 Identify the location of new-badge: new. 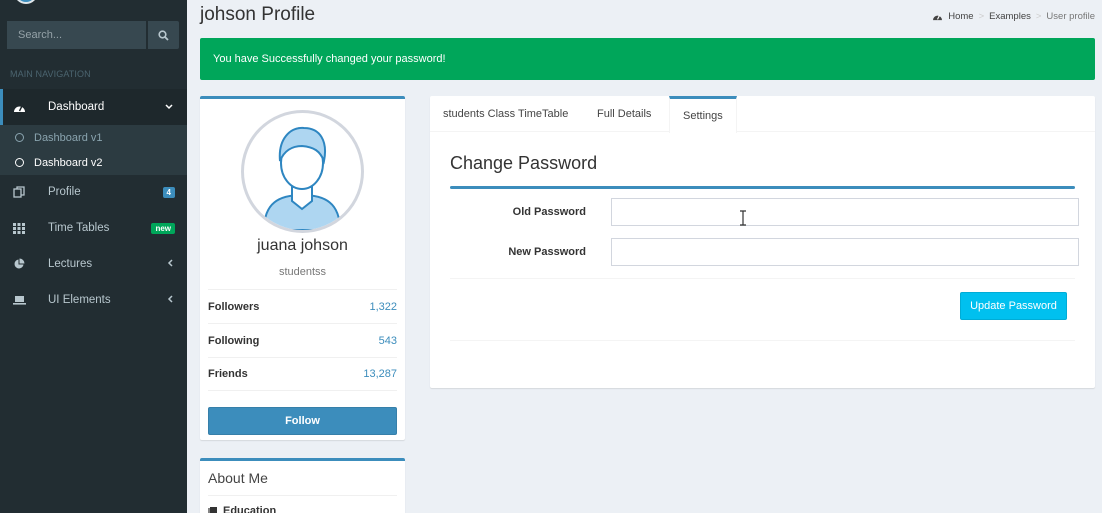
(163, 228).